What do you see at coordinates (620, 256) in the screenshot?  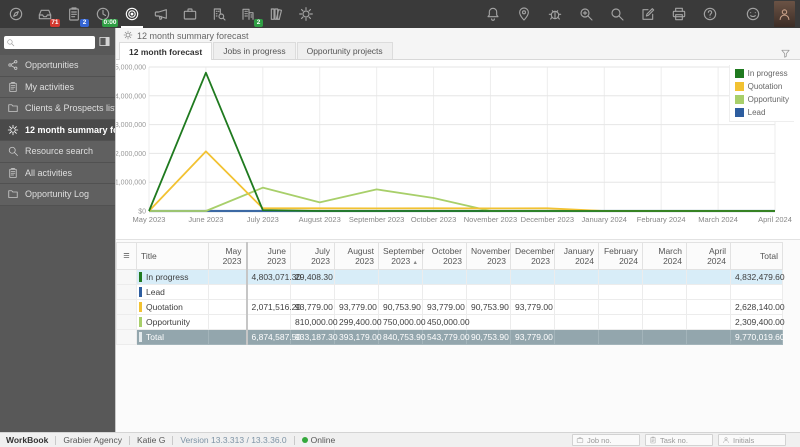 I see `column-header-february-2024: February 2024` at bounding box center [620, 256].